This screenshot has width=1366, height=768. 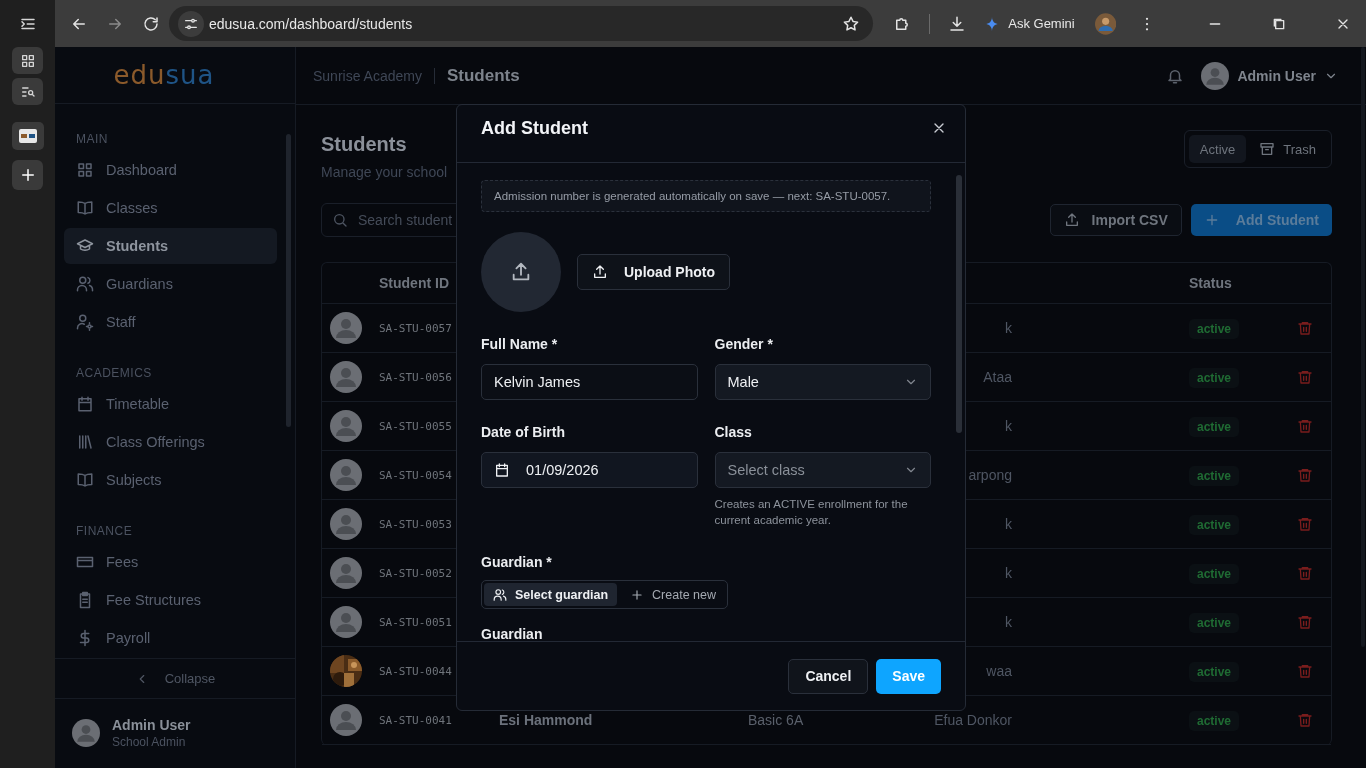 I want to click on site-favicon-icon, so click(x=27, y=136).